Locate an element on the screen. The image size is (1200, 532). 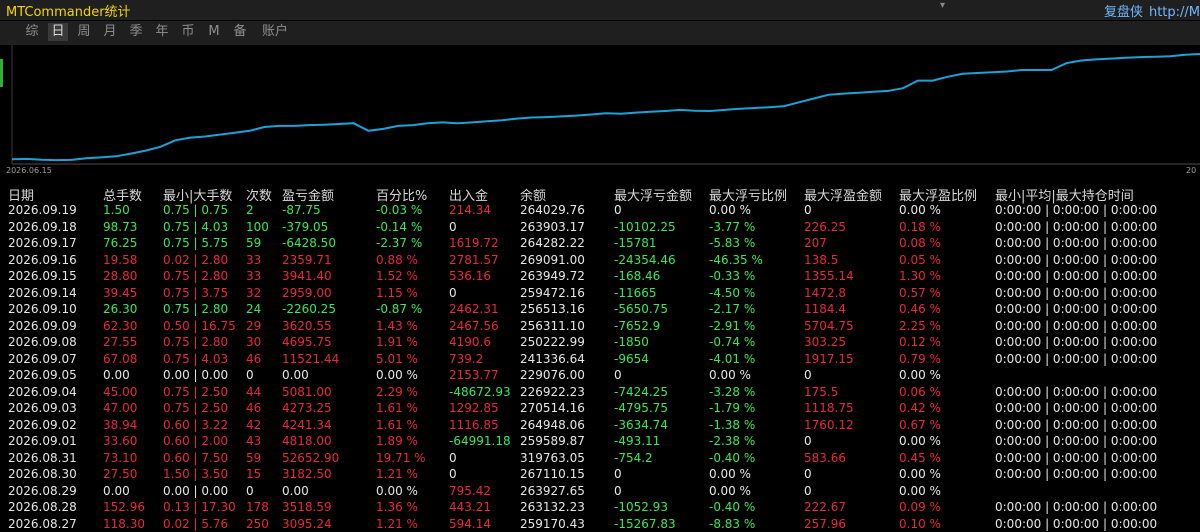
cell-mflp: -5.83 % is located at coordinates (732, 243).